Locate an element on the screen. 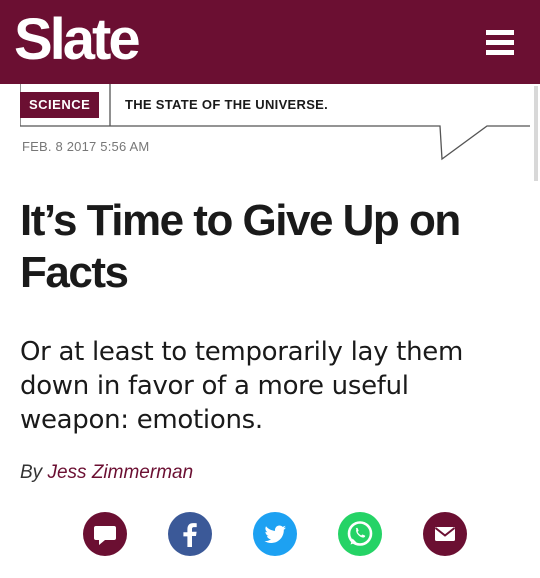  comment-icon is located at coordinates (105, 534).